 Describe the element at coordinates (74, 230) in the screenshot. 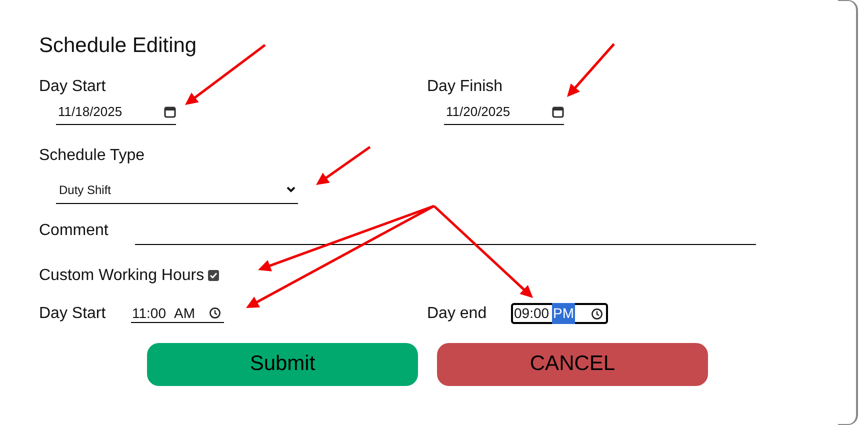

I see `field-label: Comment` at that location.